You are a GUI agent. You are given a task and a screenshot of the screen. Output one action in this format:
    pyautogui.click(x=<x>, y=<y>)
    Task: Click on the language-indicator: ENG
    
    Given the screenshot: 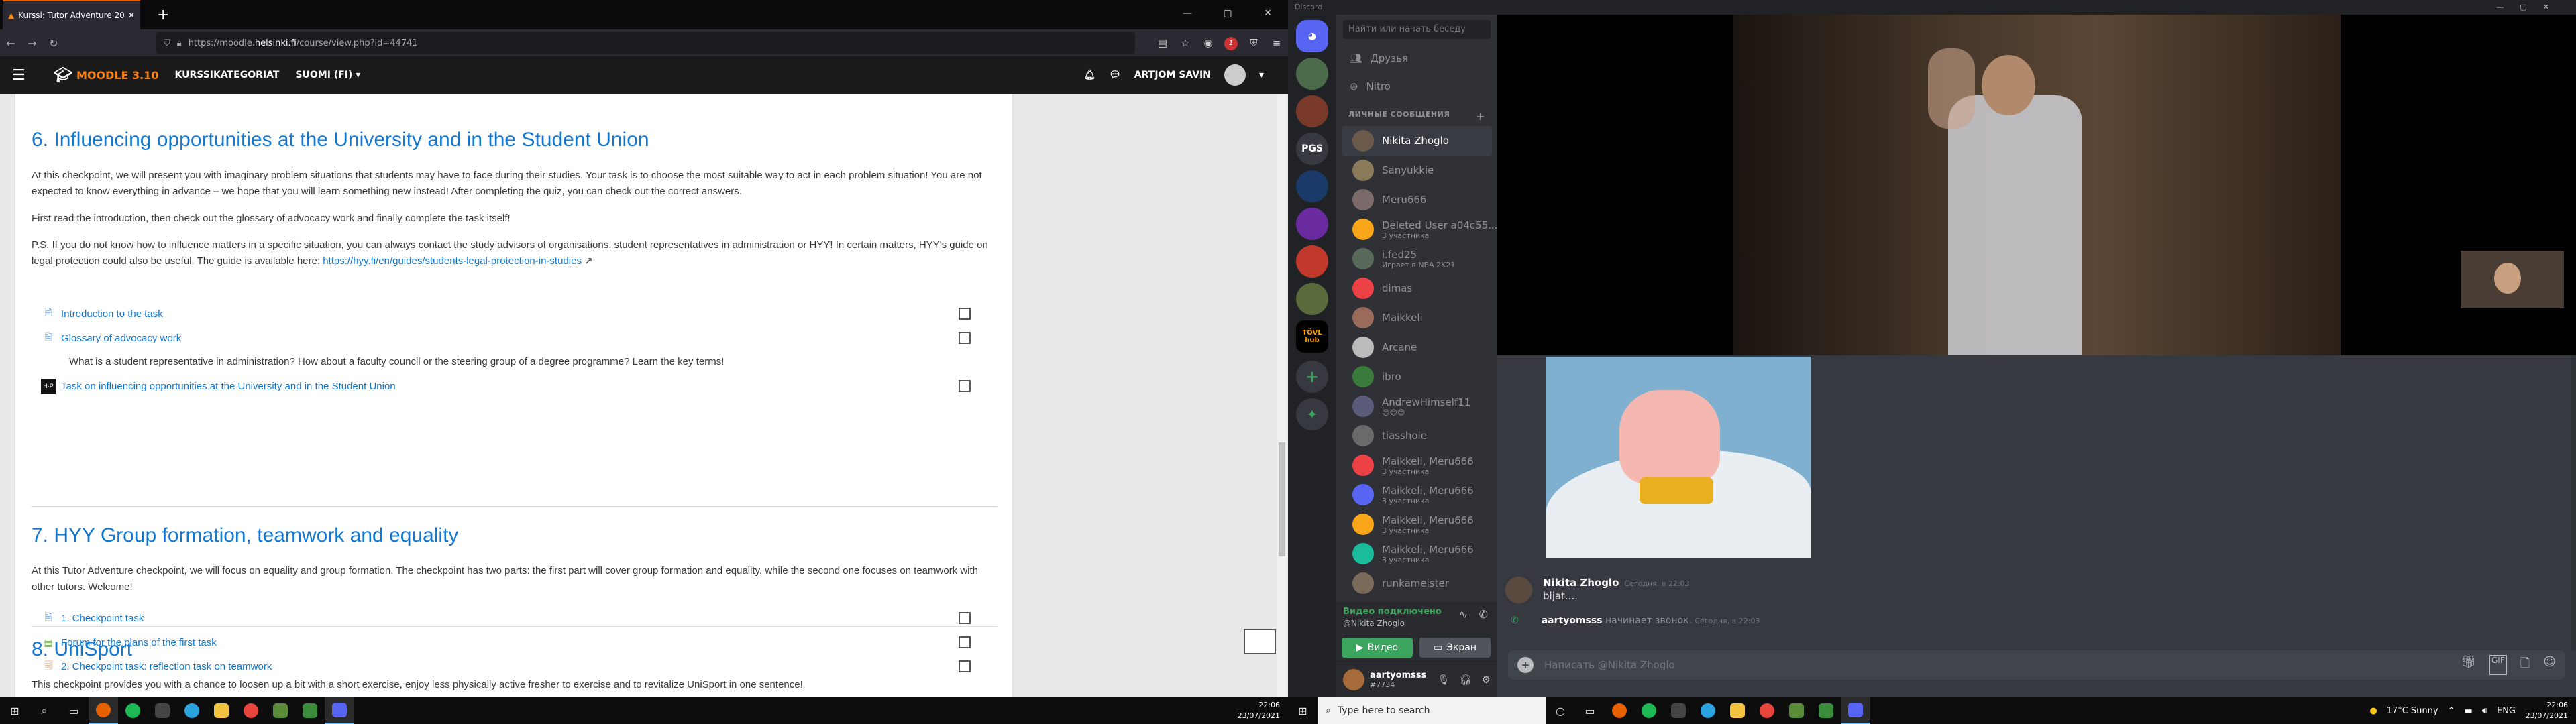 What is the action you would take?
    pyautogui.click(x=2506, y=711)
    